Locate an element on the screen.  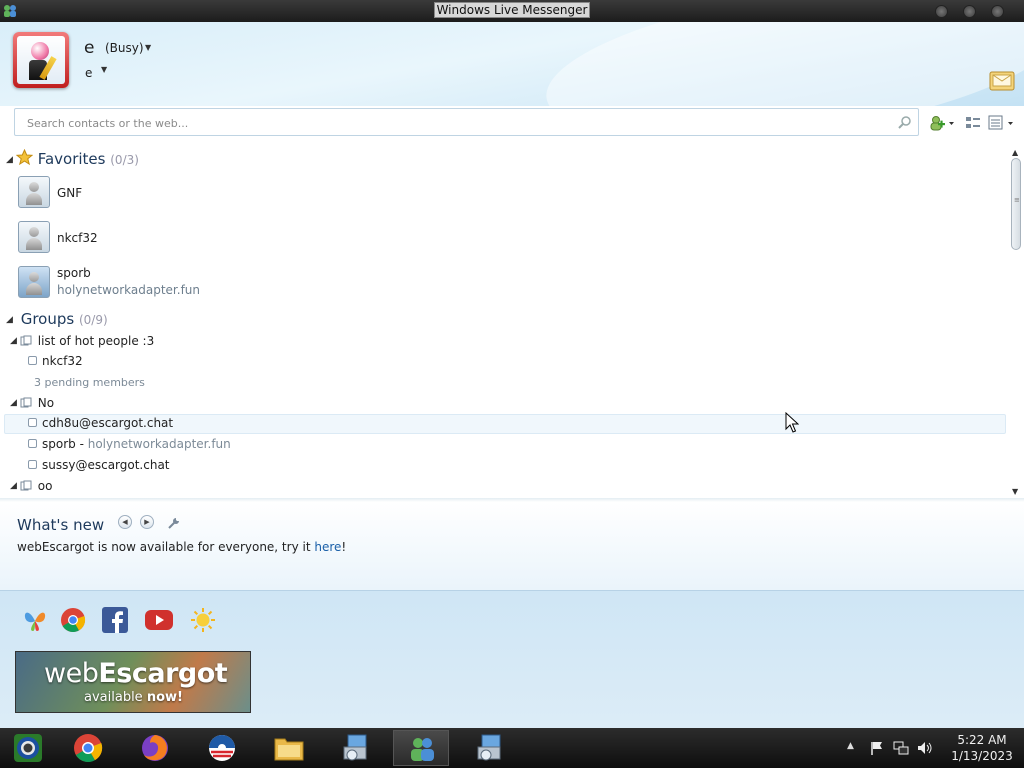
whats-new-punctuation: ! is located at coordinates (344, 547).